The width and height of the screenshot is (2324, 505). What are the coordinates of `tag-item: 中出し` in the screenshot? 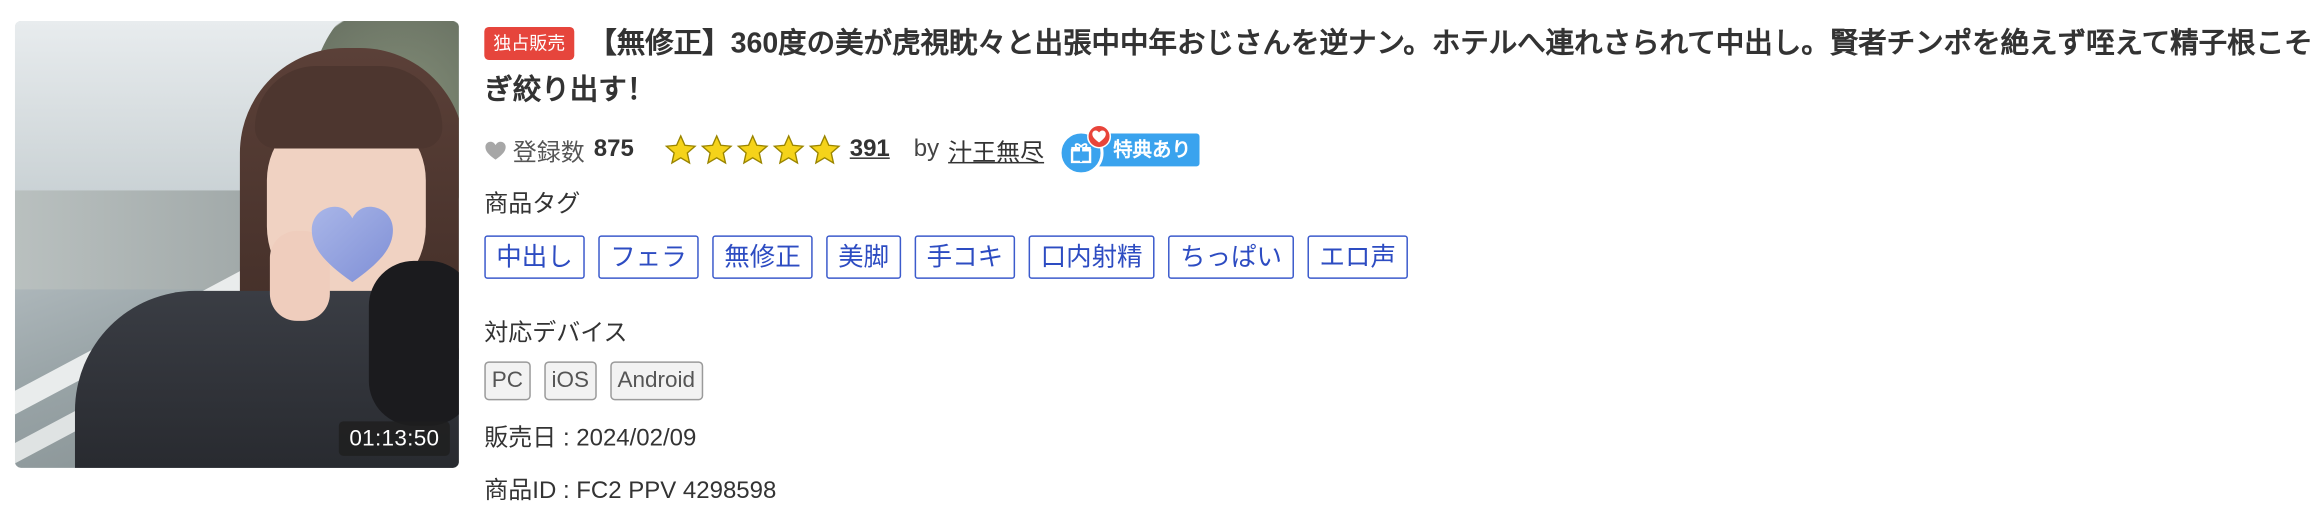 It's located at (534, 257).